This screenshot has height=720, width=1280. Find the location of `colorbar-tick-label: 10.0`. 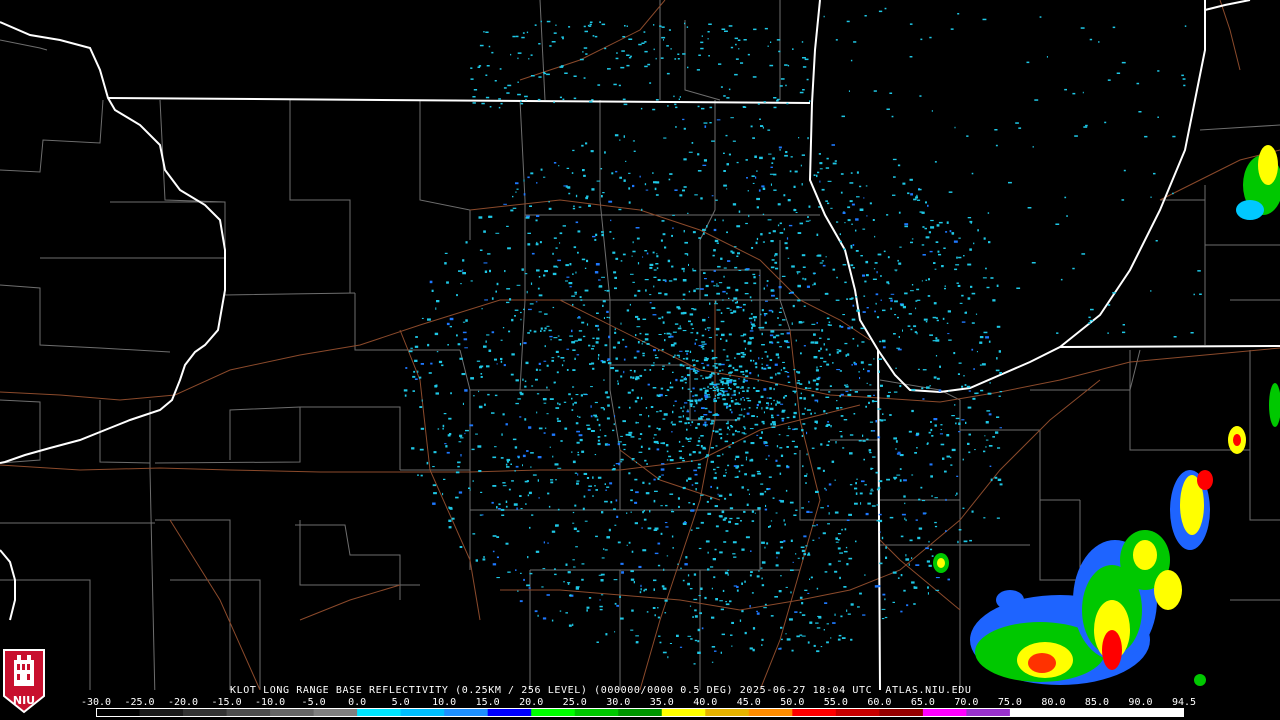

colorbar-tick-label: 10.0 is located at coordinates (444, 702).